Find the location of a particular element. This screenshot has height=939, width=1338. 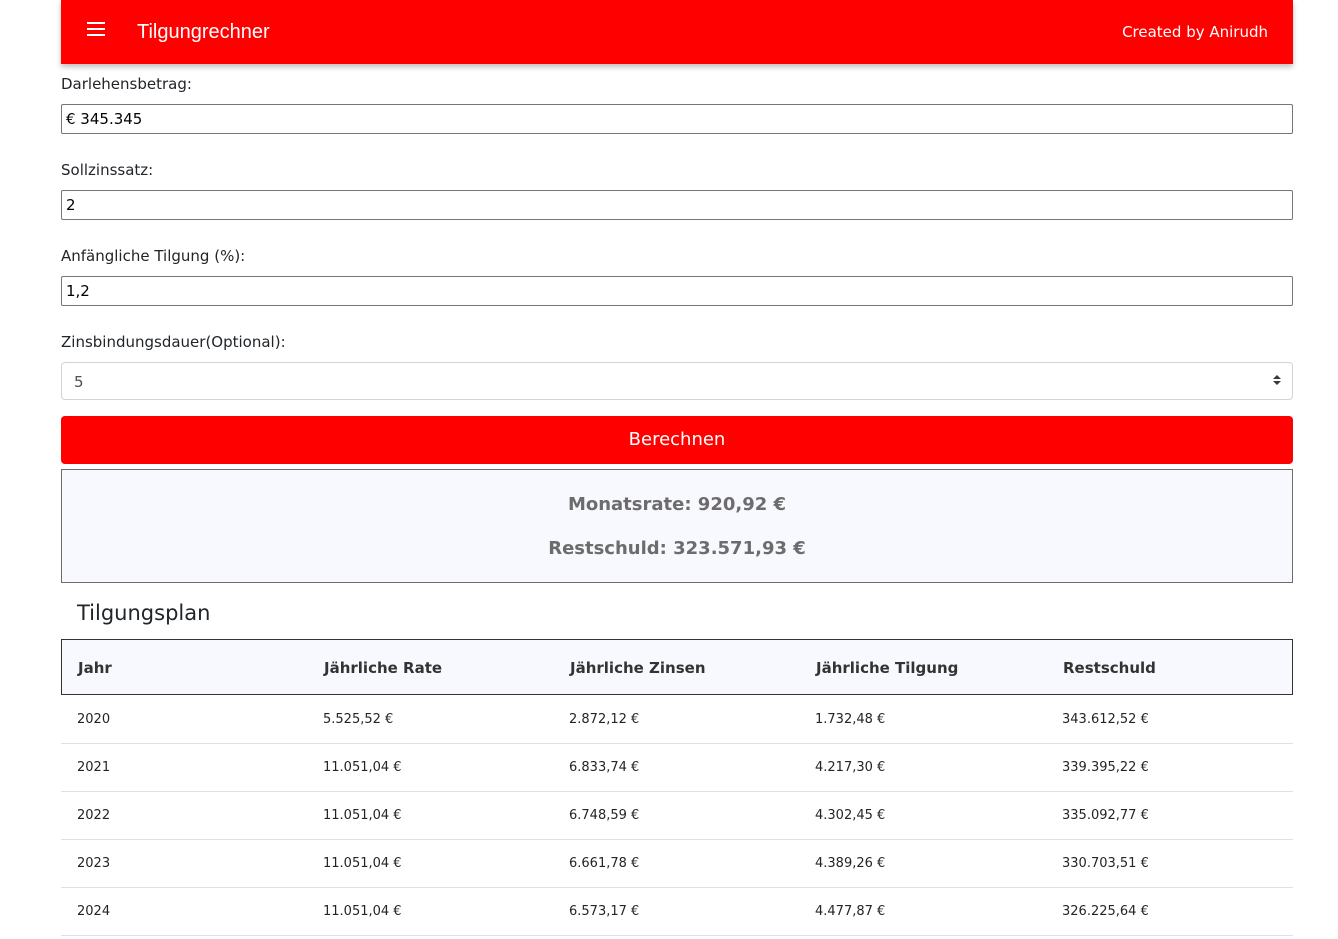

calculate-button: Berechnen is located at coordinates (677, 440).